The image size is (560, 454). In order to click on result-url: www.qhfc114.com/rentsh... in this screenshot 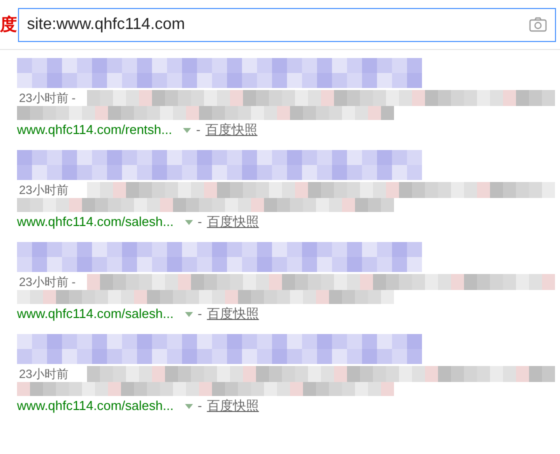, I will do `click(94, 130)`.